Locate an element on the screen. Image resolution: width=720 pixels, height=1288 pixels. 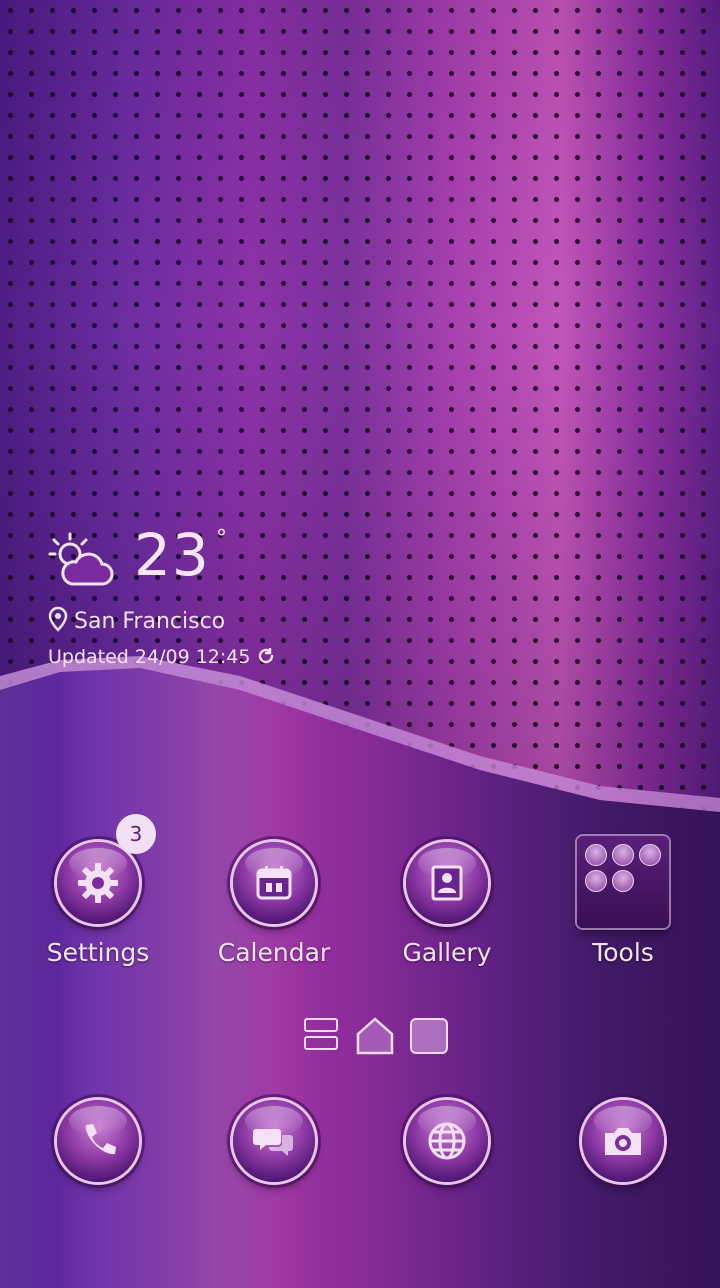
calendar-icon is located at coordinates (274, 883).